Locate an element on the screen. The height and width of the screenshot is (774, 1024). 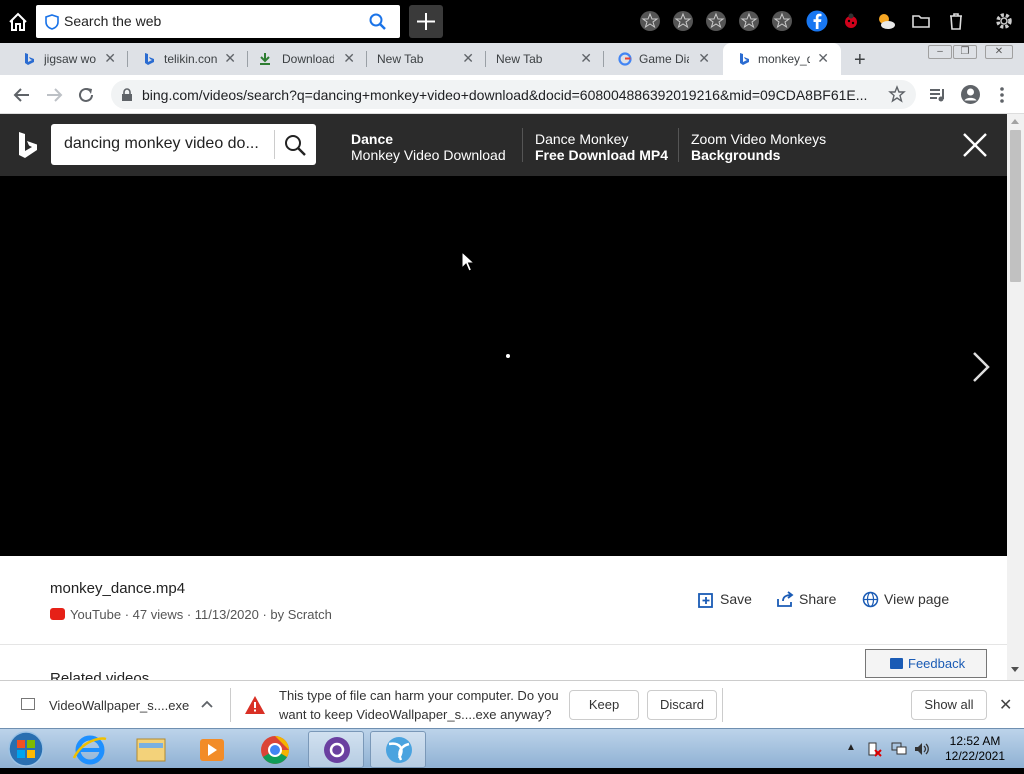
star-icon is located at coordinates (897, 94).